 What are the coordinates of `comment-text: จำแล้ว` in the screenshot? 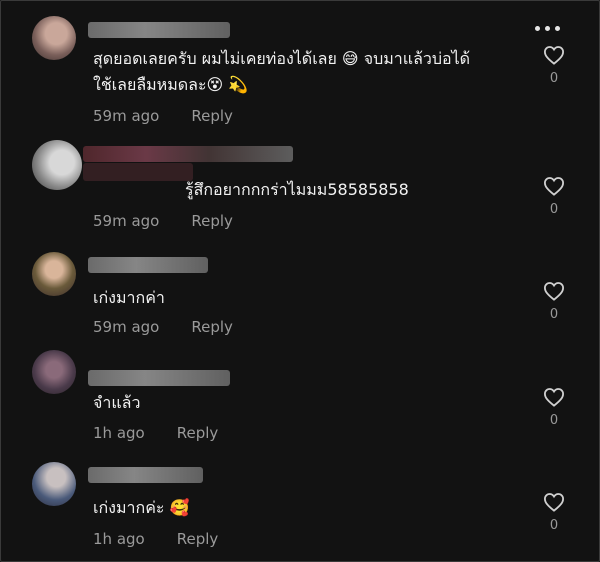 It's located at (117, 402).